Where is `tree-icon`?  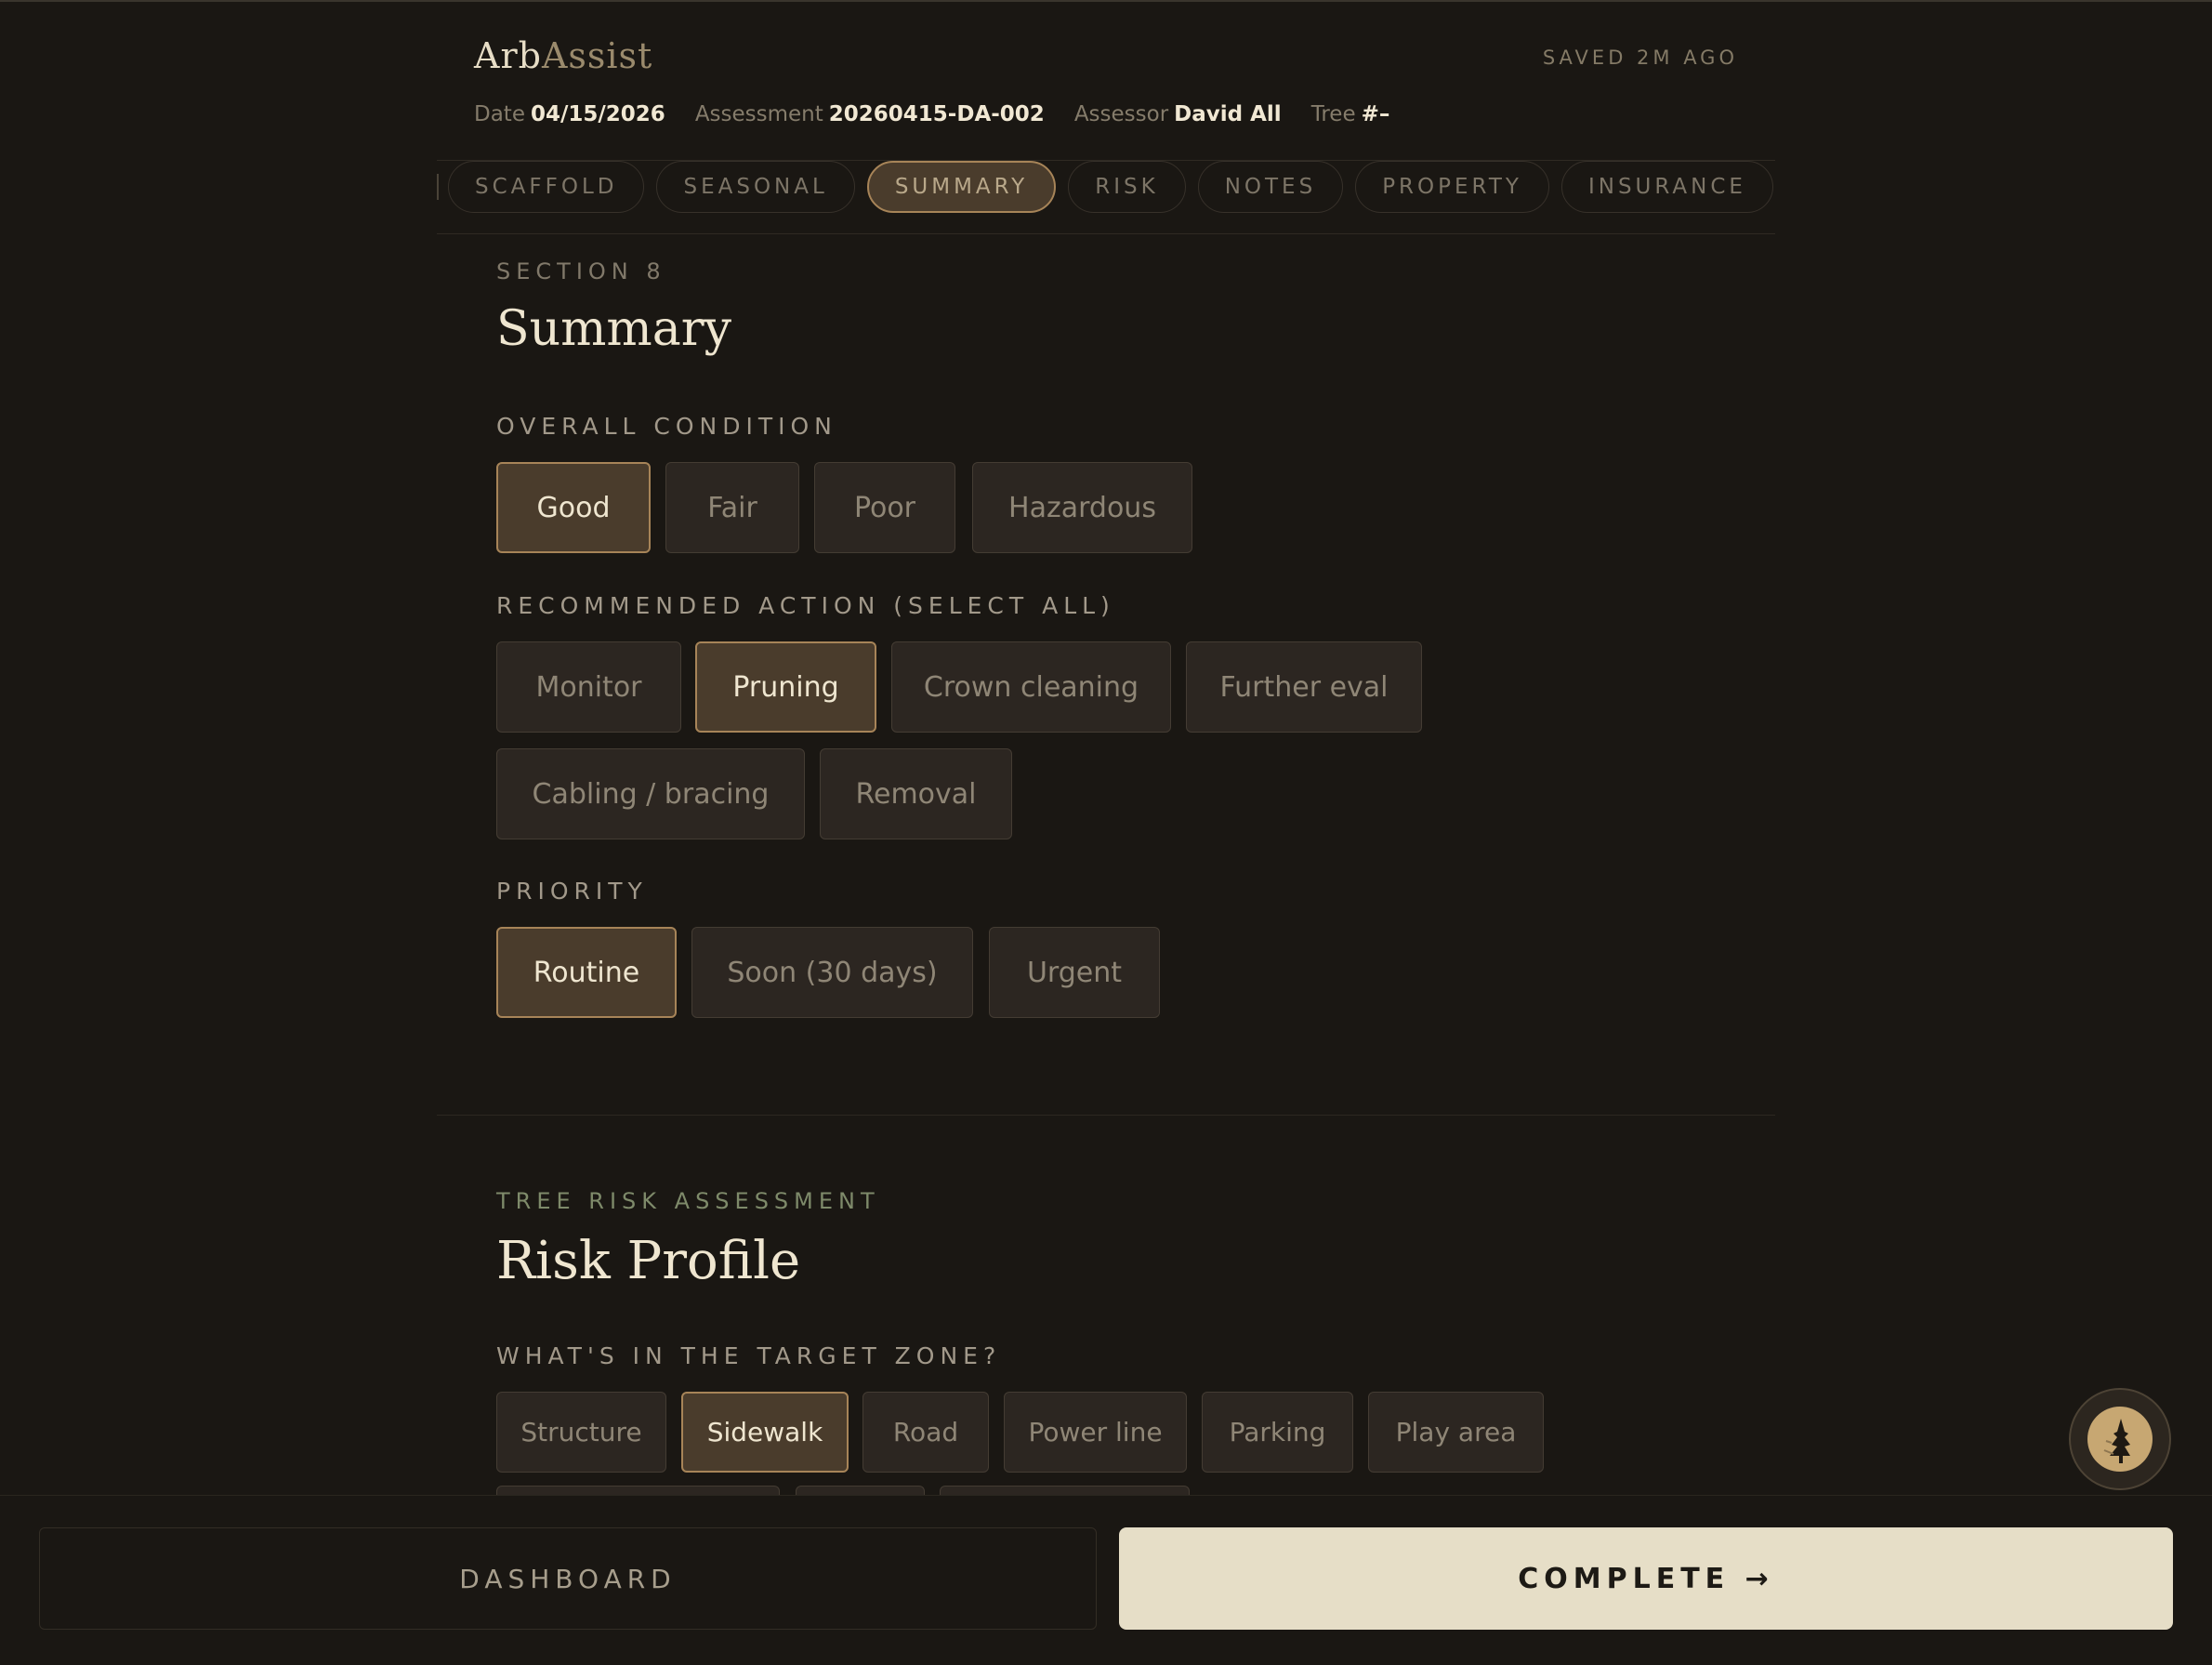 tree-icon is located at coordinates (2120, 1439).